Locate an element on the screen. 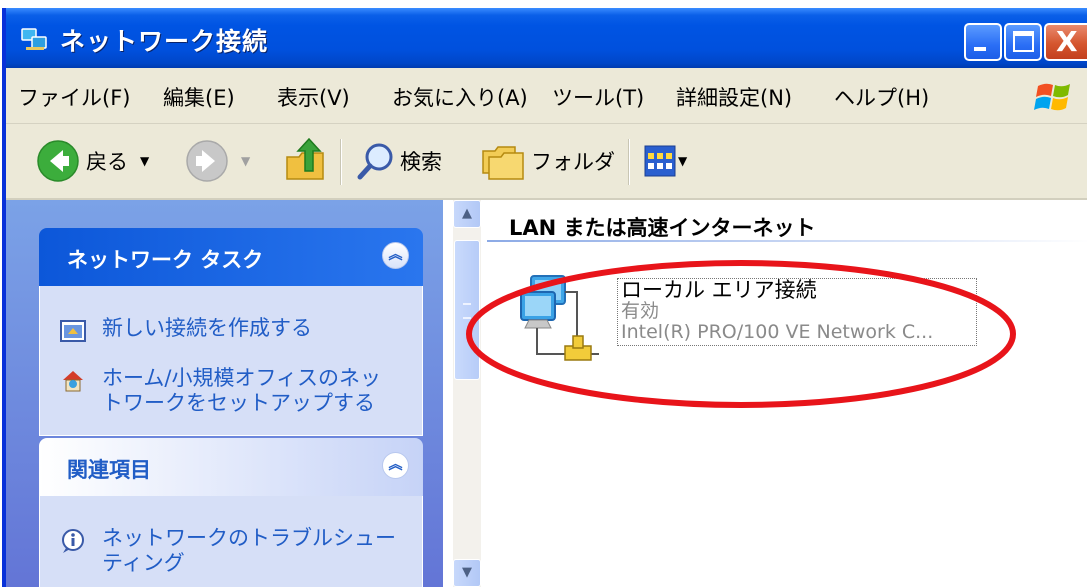 This screenshot has height=587, width=1087. views-dropdown-icon: ▼ is located at coordinates (682, 161).